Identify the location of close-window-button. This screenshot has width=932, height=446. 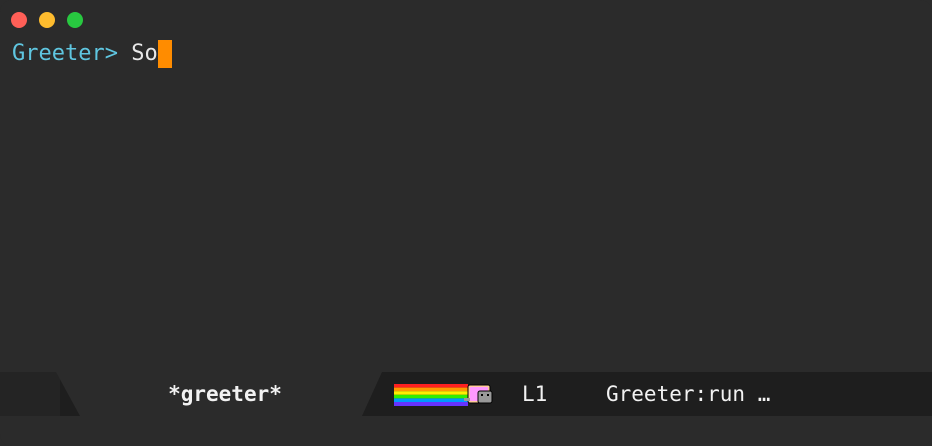
(19, 20).